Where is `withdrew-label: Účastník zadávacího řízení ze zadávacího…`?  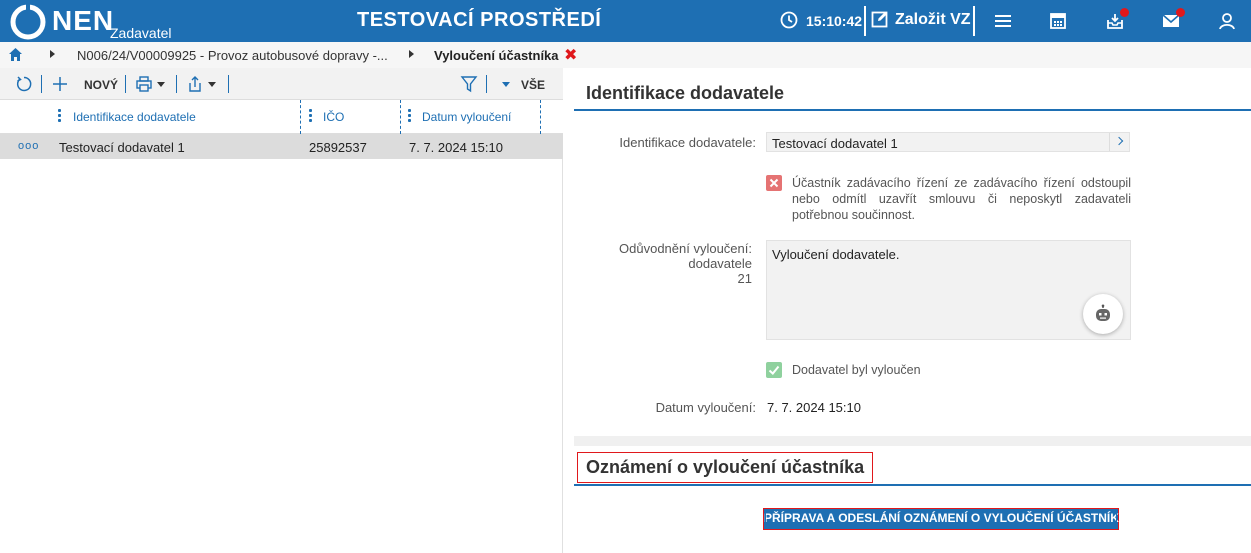
withdrew-label: Účastník zadávacího řízení ze zadávacího… is located at coordinates (961, 199).